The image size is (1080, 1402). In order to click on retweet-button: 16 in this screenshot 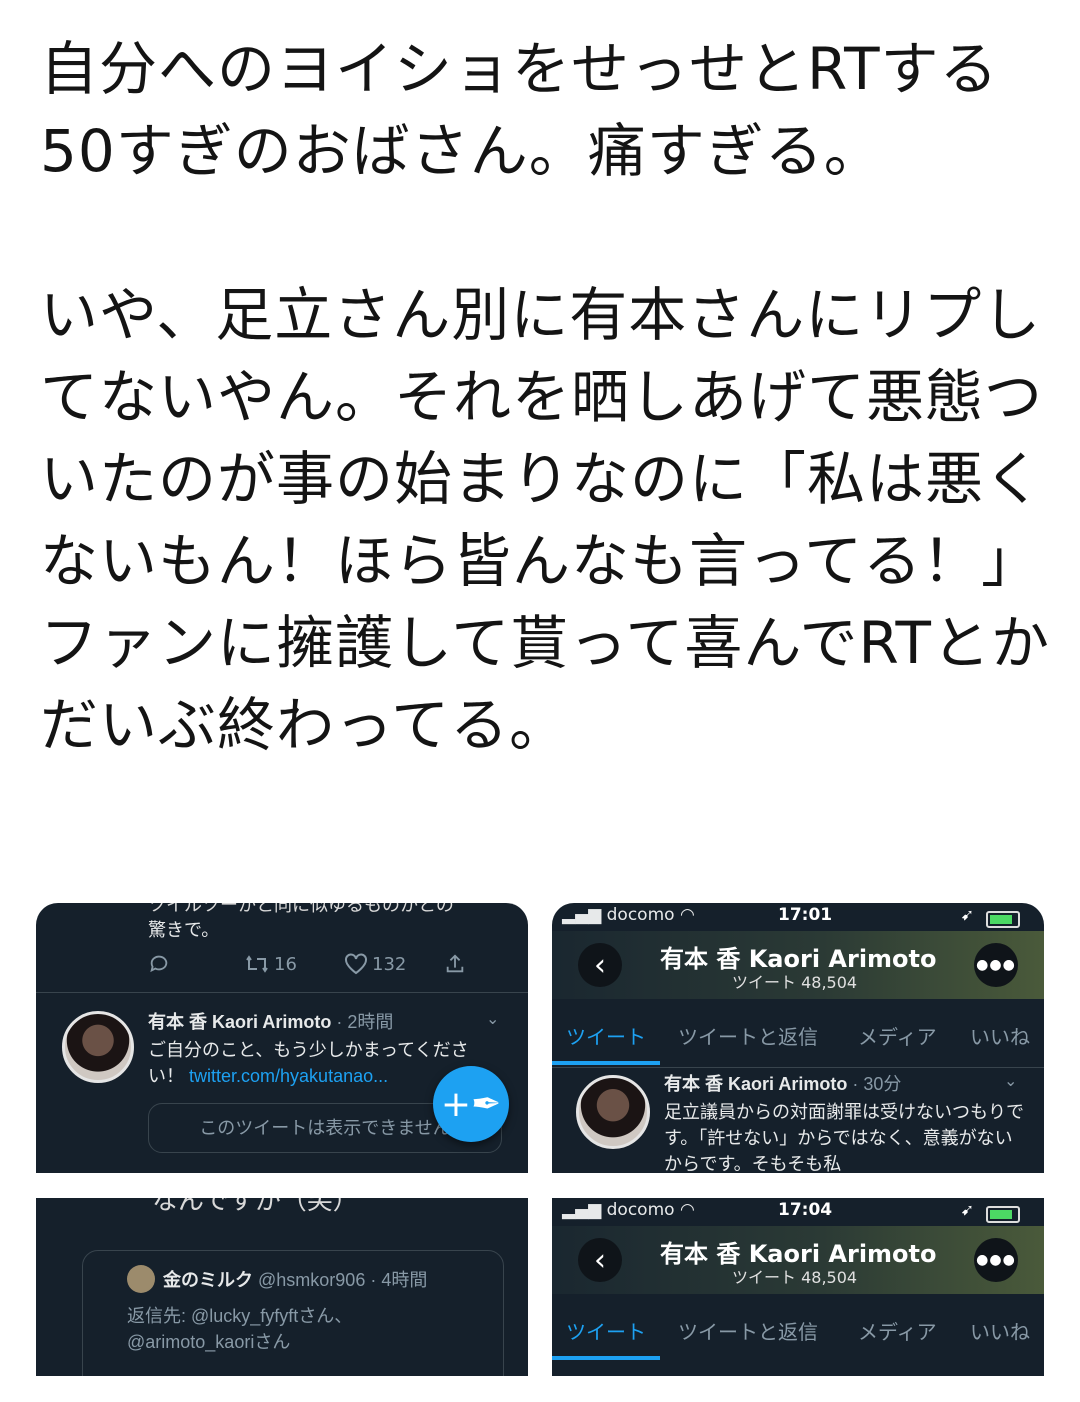, I will do `click(270, 964)`.